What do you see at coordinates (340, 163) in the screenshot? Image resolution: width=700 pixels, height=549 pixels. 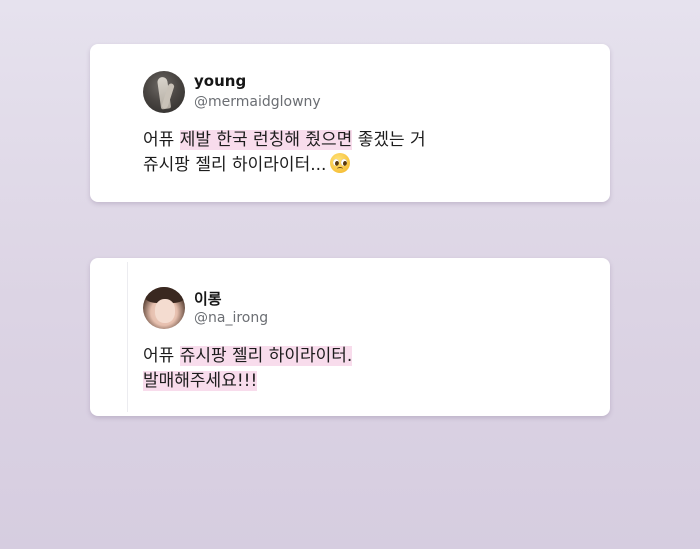 I see `pleading-face-icon` at bounding box center [340, 163].